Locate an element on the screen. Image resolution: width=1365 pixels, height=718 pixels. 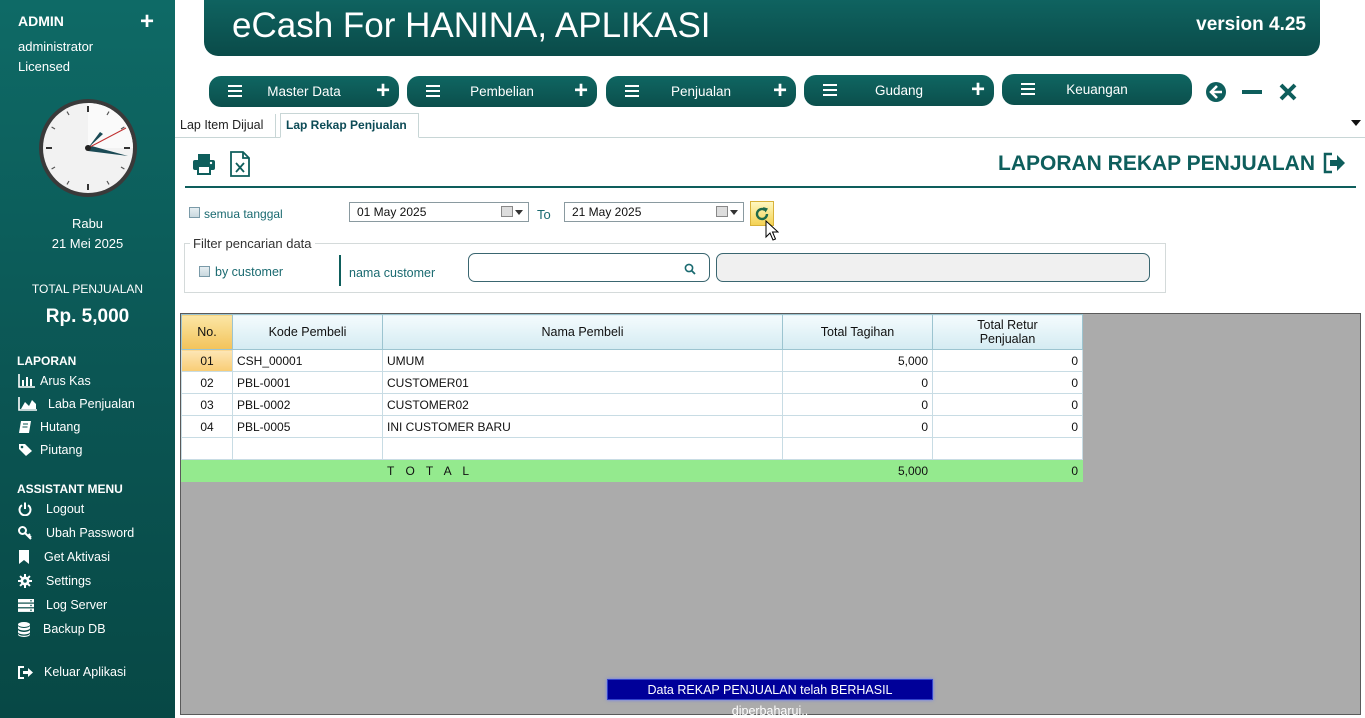
sidebar-item-backup-db: Backup DB is located at coordinates (62, 629).